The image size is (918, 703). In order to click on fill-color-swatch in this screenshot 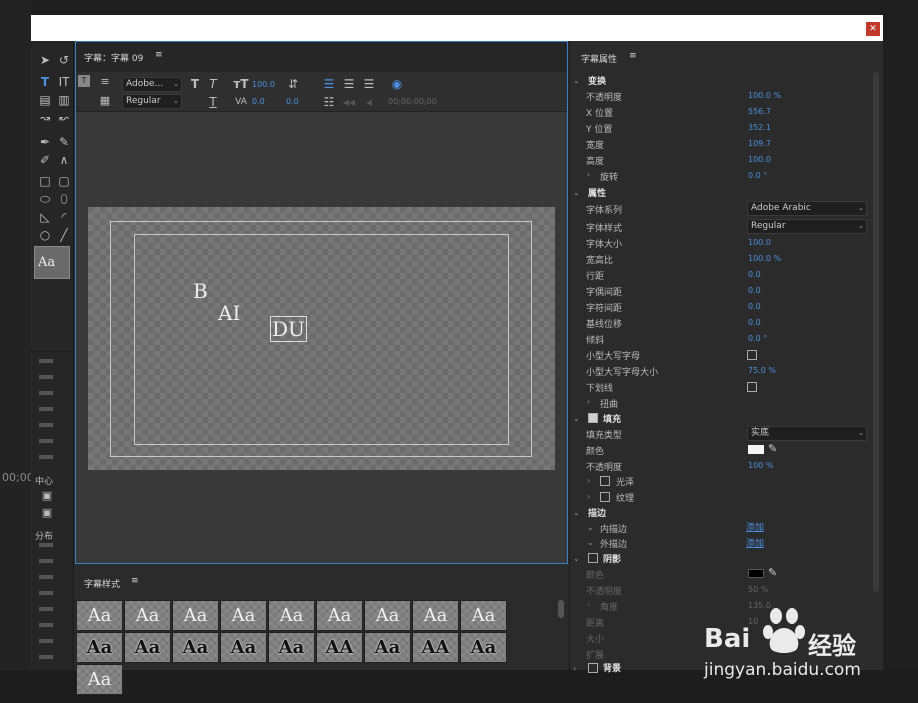, I will do `click(756, 449)`.